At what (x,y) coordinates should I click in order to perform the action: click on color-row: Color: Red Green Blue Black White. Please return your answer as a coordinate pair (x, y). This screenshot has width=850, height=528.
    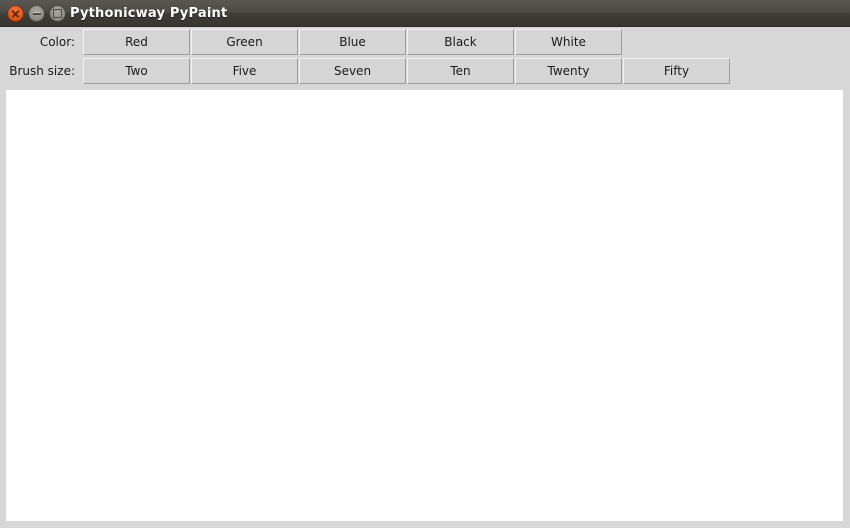
    Looking at the image, I should click on (425, 43).